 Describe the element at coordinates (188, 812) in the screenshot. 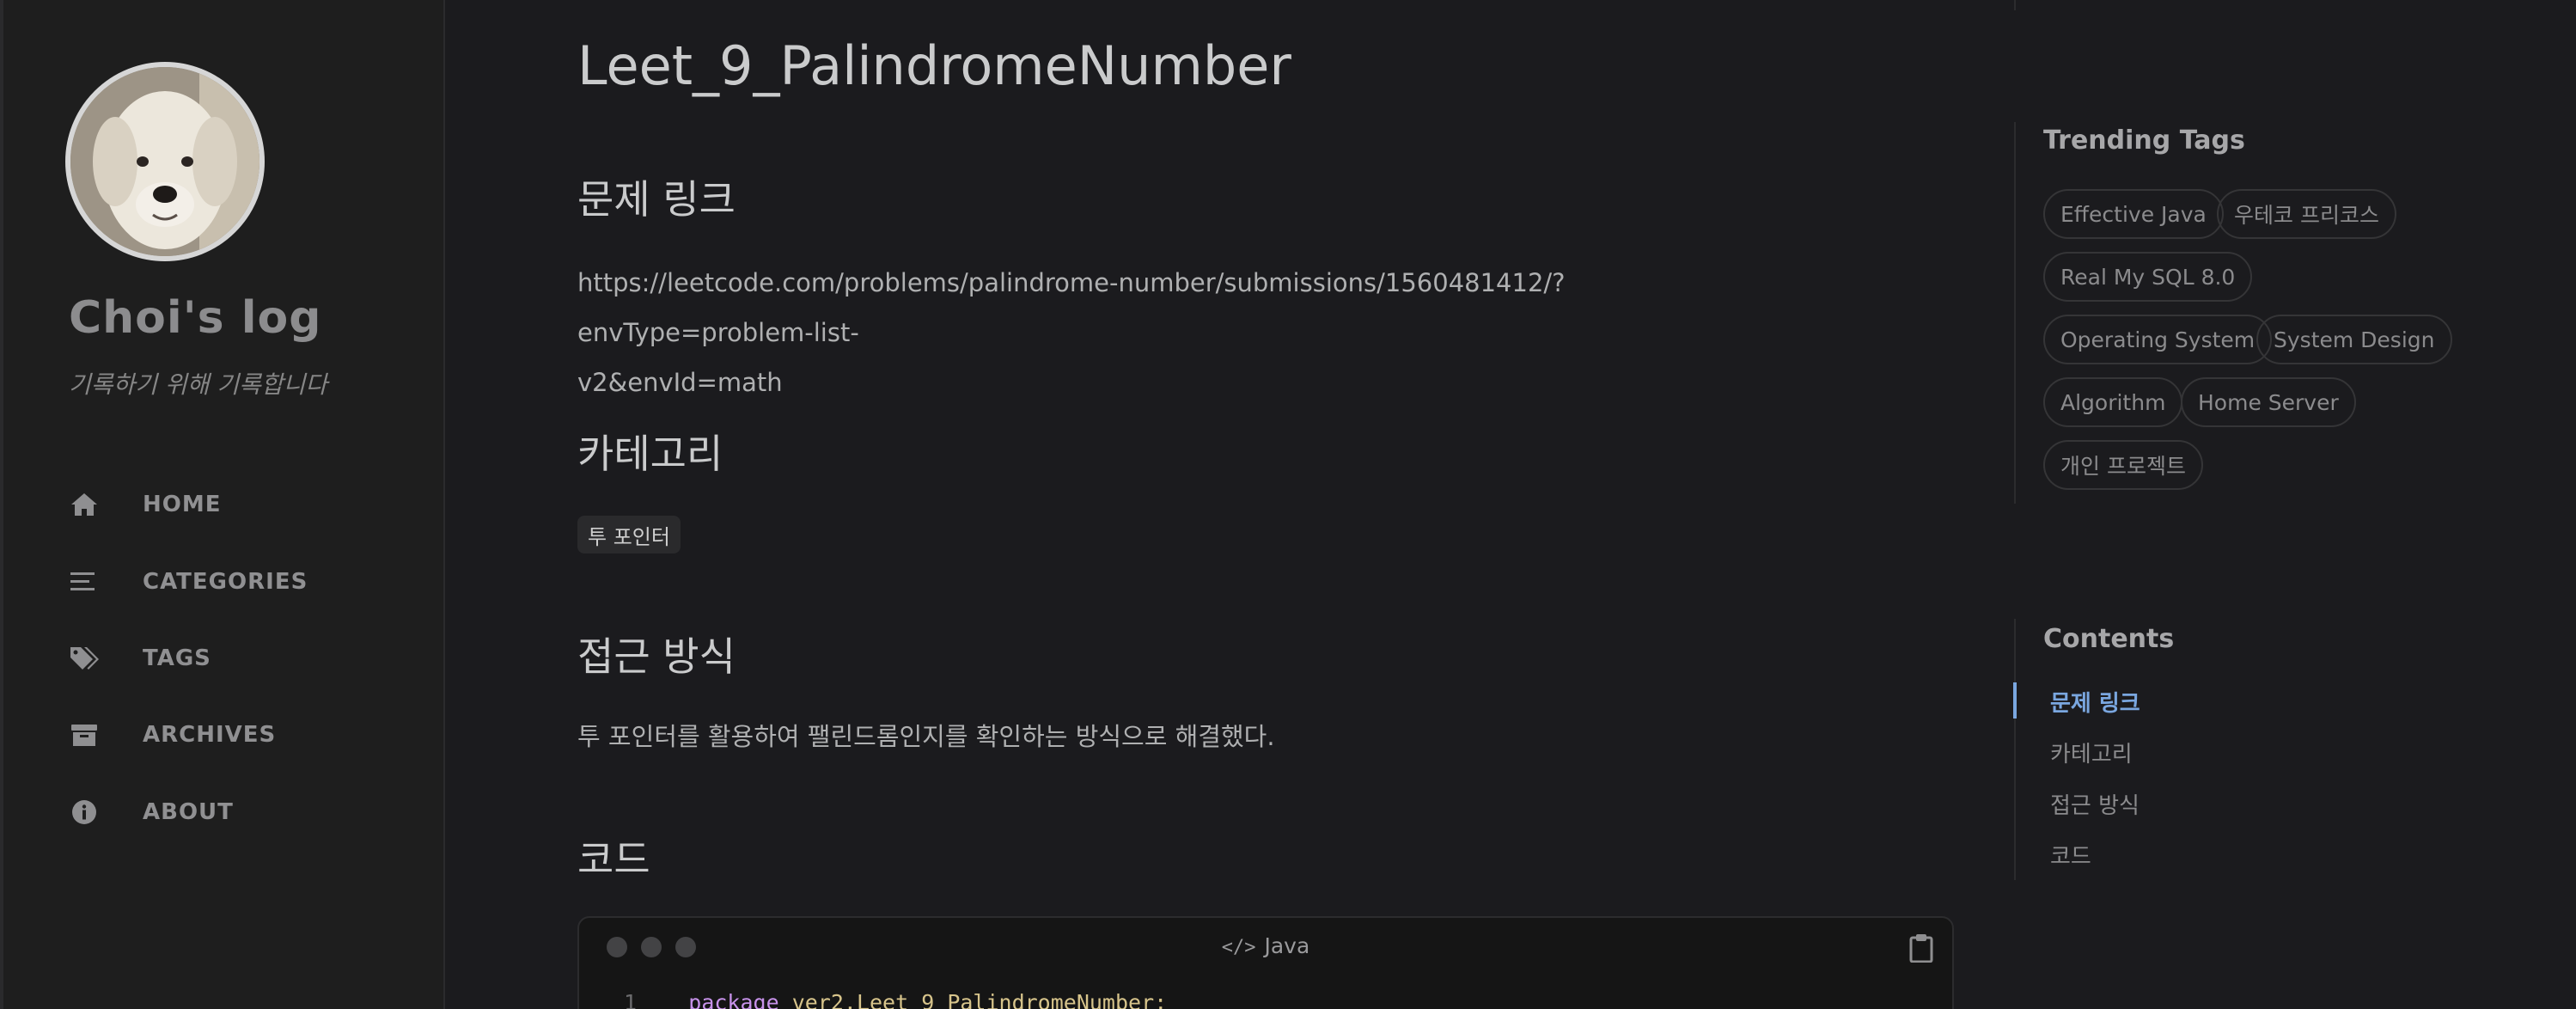

I see `sidebar-item-label: ABOUT` at that location.